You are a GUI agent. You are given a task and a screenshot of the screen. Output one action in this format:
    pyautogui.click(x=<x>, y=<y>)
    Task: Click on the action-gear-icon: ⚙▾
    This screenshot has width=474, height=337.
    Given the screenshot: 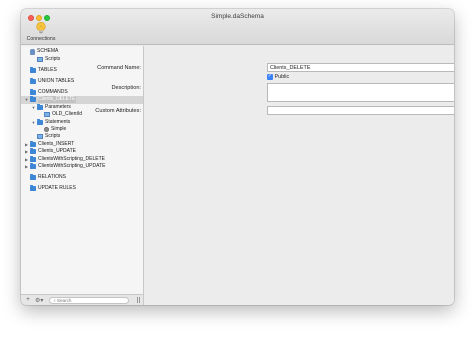 What is the action you would take?
    pyautogui.click(x=39, y=300)
    